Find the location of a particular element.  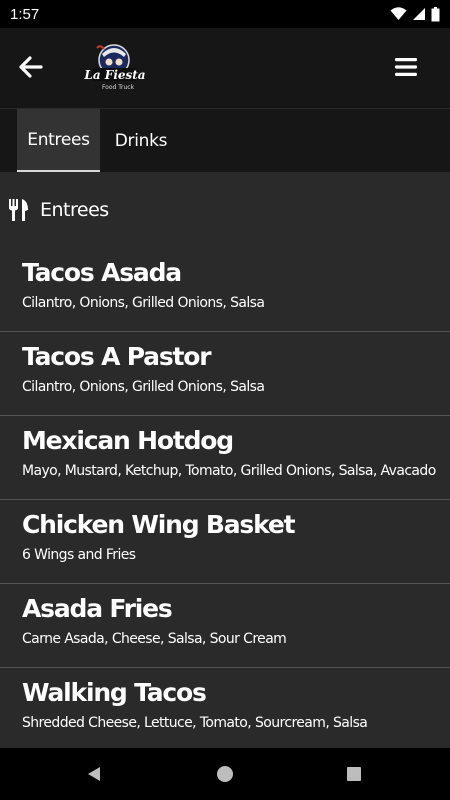

app-bar: La Fiesta Food Truck is located at coordinates (225, 68).